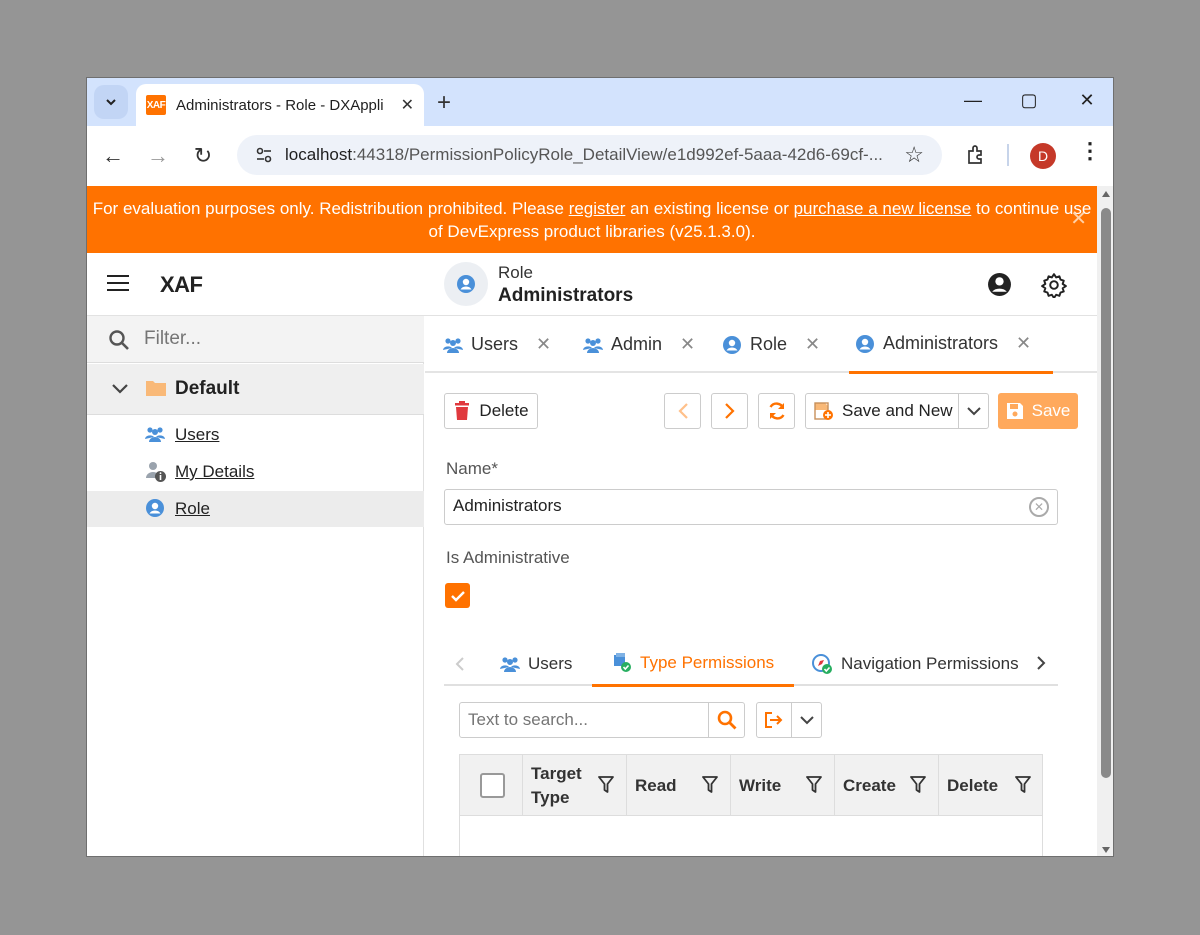  I want to click on new-tab-button: +, so click(444, 103).